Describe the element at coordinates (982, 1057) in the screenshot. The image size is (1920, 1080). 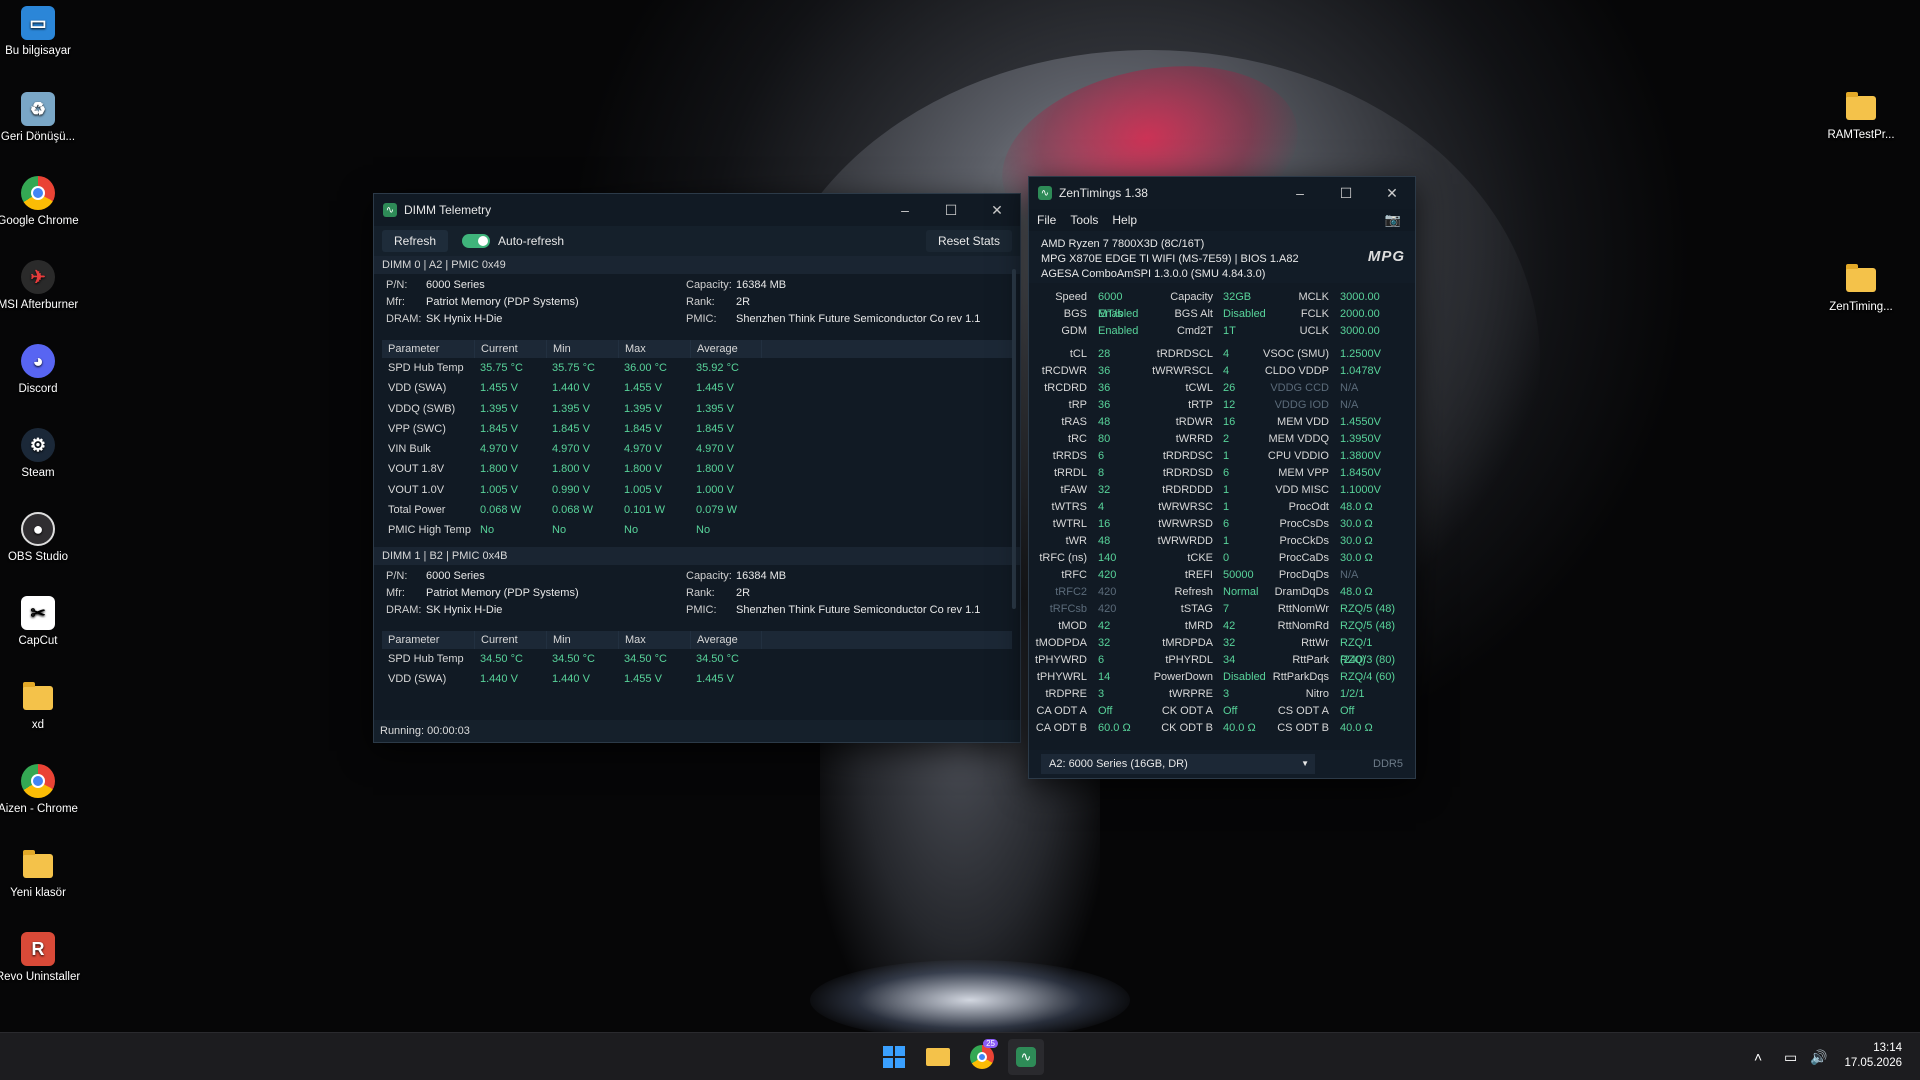
I see `chrome-taskbar-icon: 25` at that location.